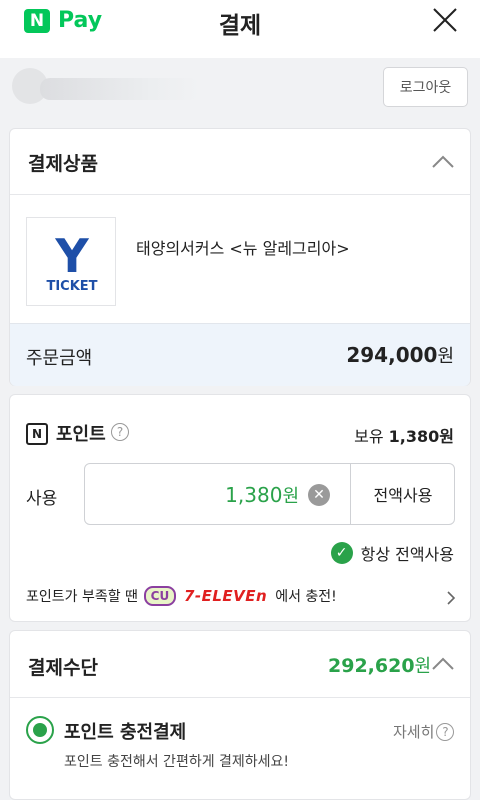 Image resolution: width=480 pixels, height=800 pixels. I want to click on use-all-button: 전액사용, so click(403, 494).